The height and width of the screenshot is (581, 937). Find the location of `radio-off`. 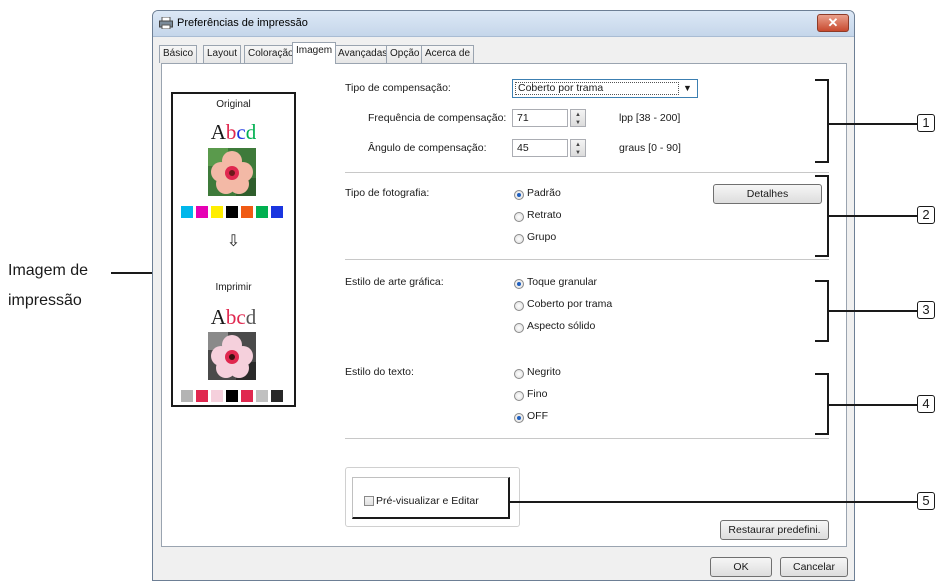

radio-off is located at coordinates (519, 418).